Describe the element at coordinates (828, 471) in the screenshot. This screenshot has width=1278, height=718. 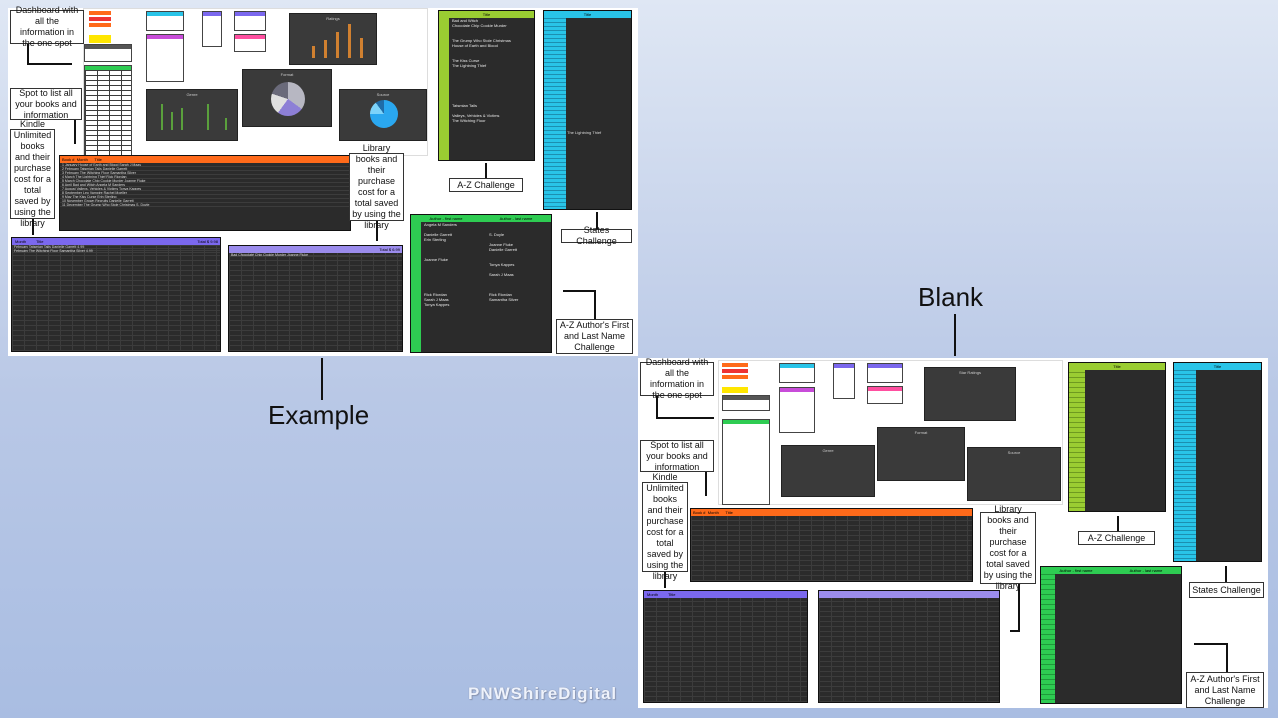
I see `blank-genre-chart: Genre` at that location.